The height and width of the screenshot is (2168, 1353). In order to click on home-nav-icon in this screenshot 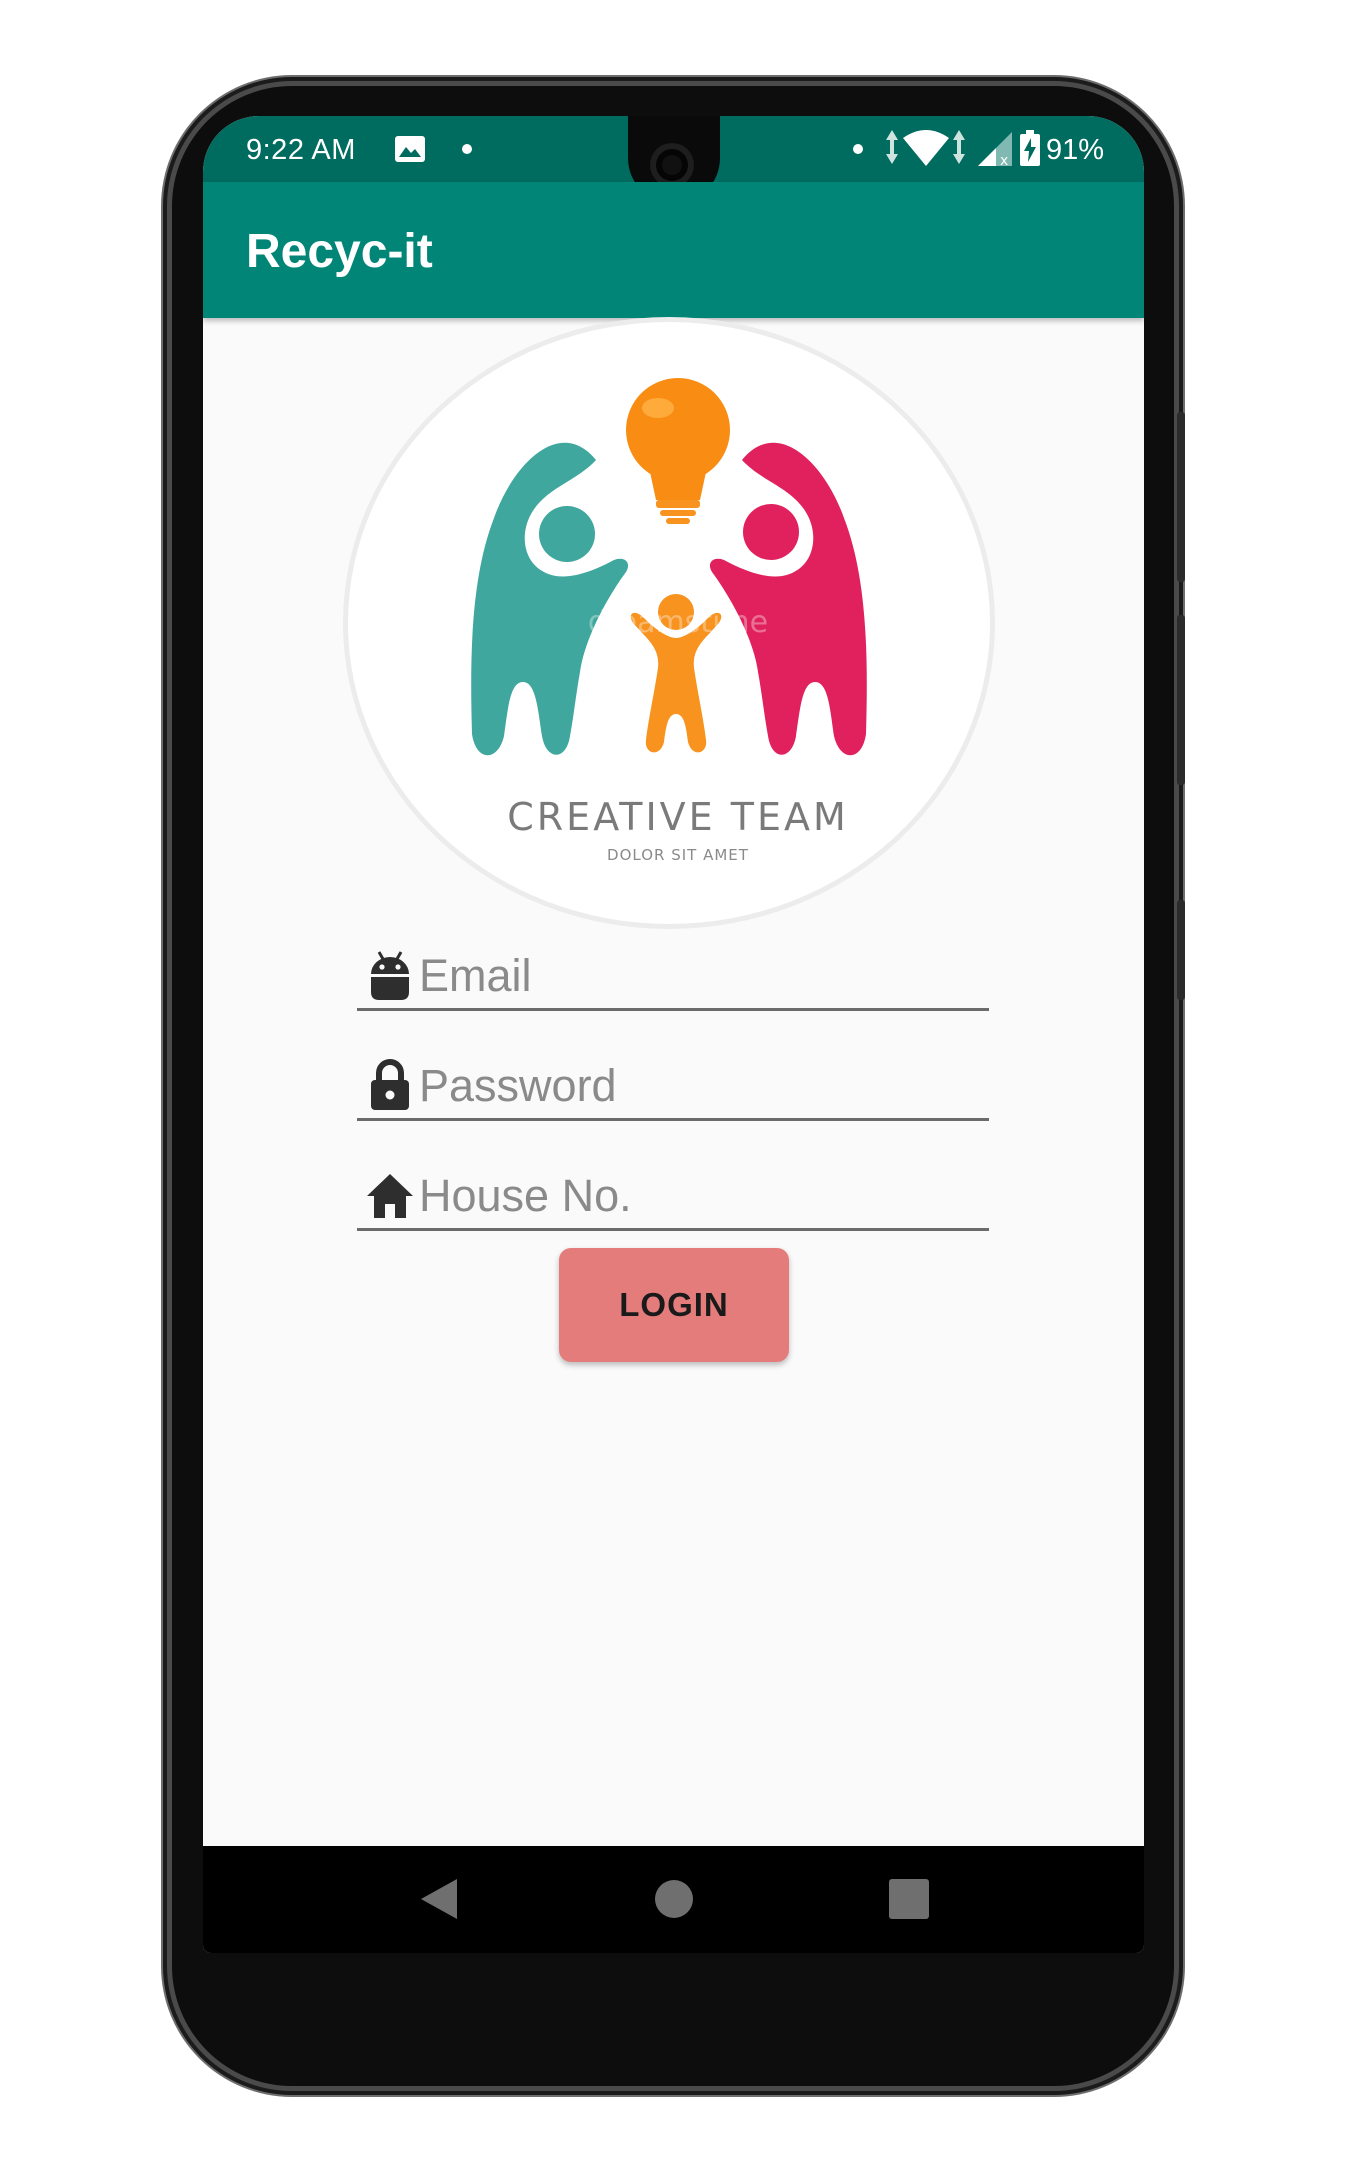, I will do `click(674, 1899)`.